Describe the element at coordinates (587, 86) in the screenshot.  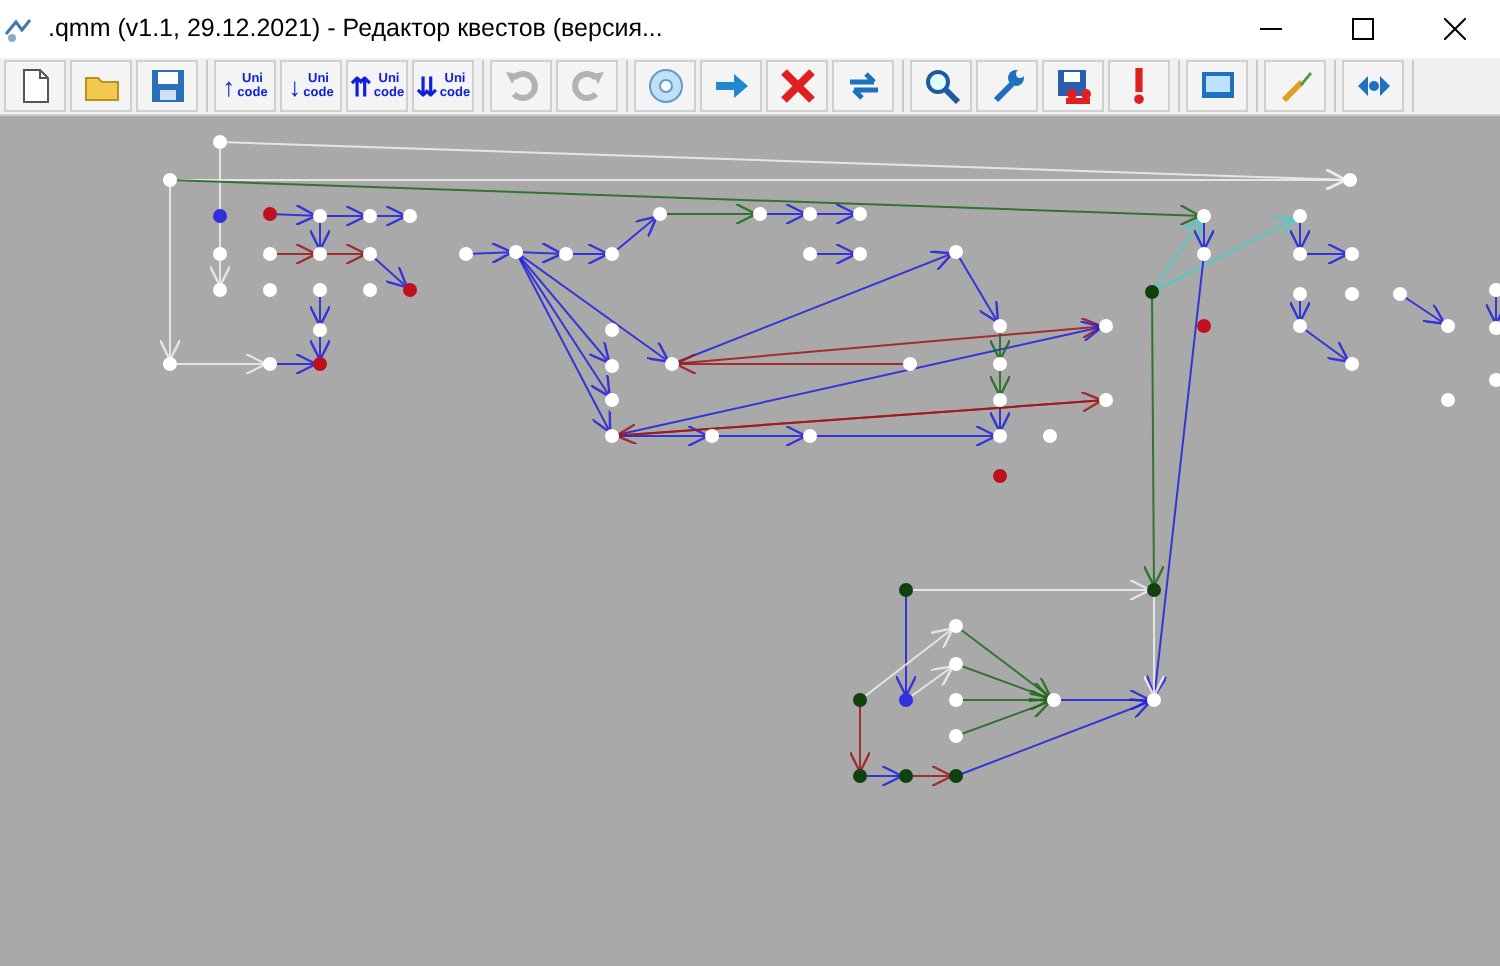
I see `redo-icon` at that location.